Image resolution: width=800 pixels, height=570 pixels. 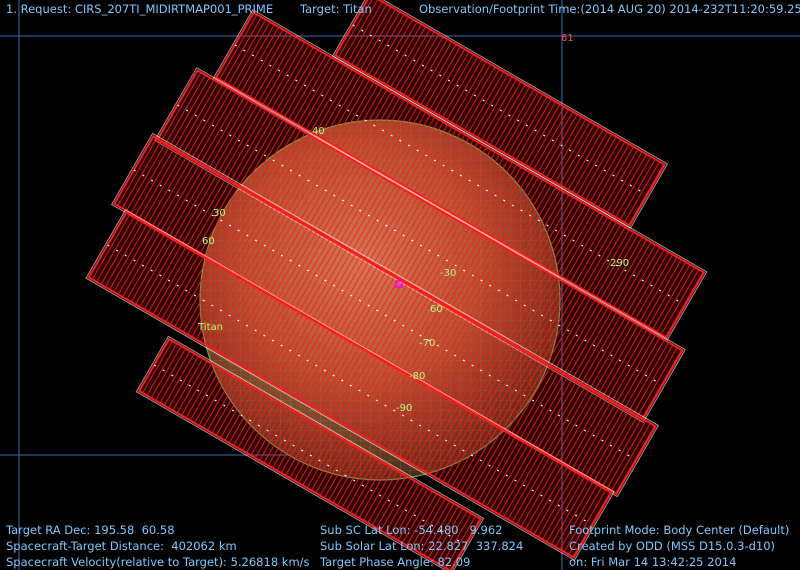 What do you see at coordinates (427, 343) in the screenshot?
I see `lat-label: -70` at bounding box center [427, 343].